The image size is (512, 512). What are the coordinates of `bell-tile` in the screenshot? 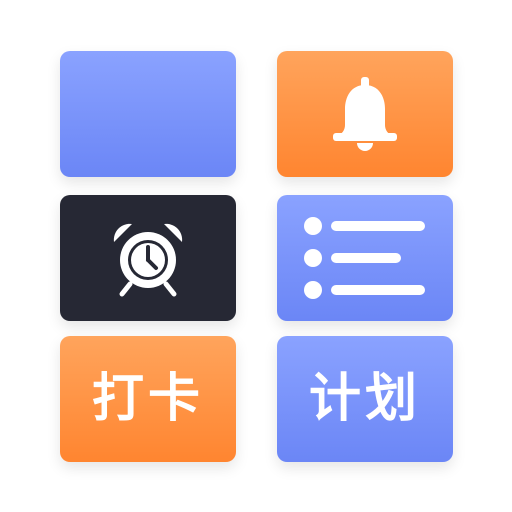 It's located at (365, 114).